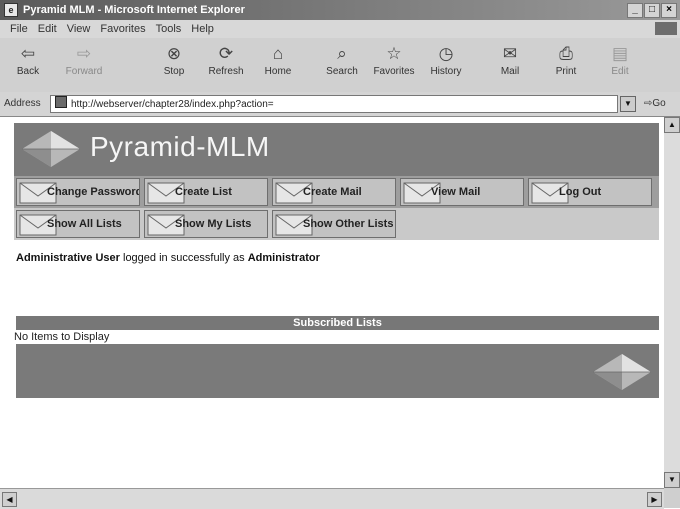  I want to click on change-password-button: Change Password, so click(78, 192).